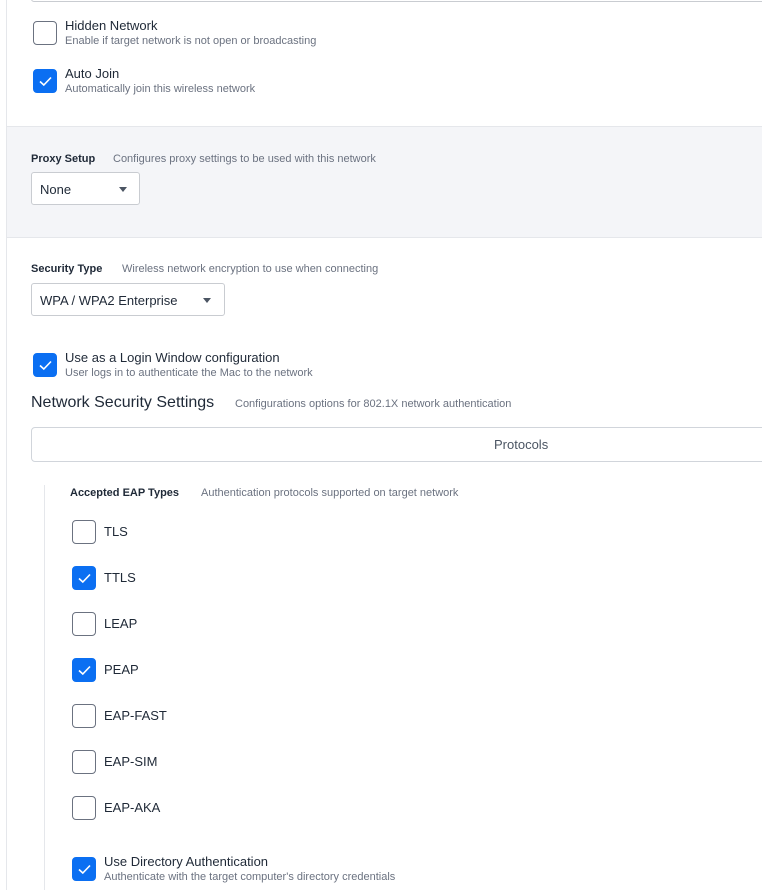 The height and width of the screenshot is (890, 762). Describe the element at coordinates (67, 269) in the screenshot. I see `security-type-title: Security Type` at that location.